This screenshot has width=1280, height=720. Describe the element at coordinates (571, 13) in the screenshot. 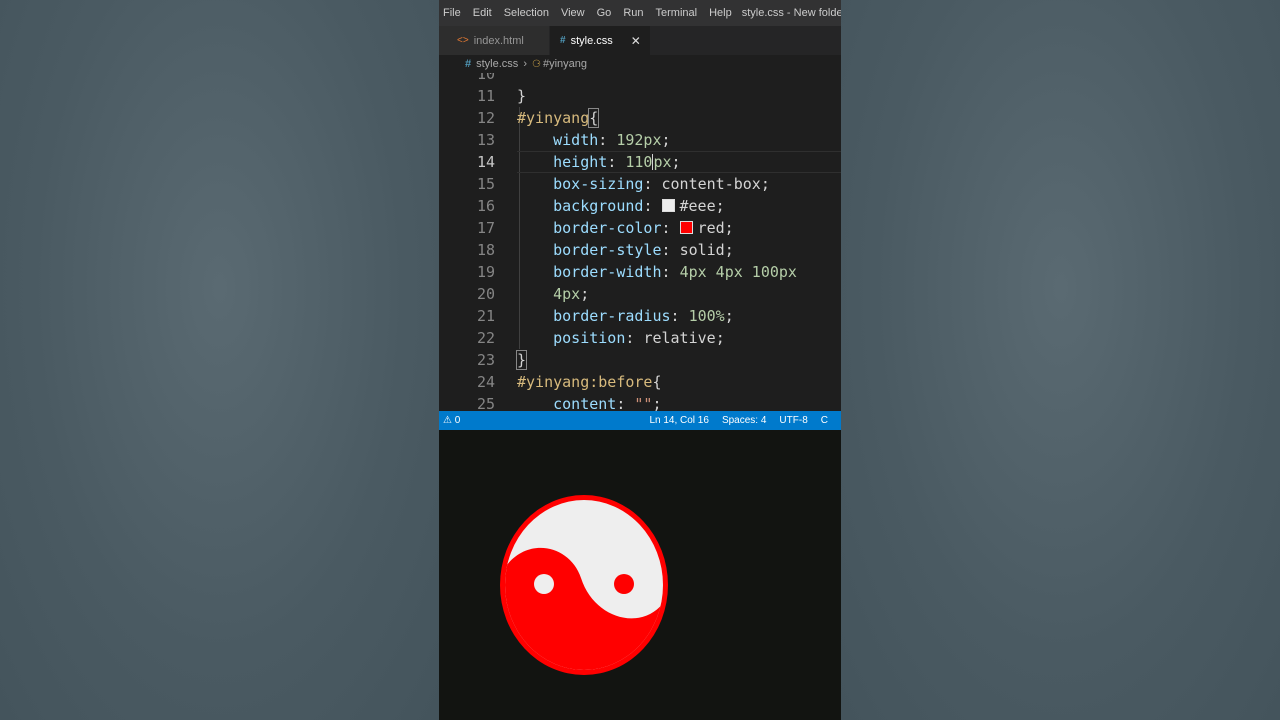

I see `menu-view: View` at that location.